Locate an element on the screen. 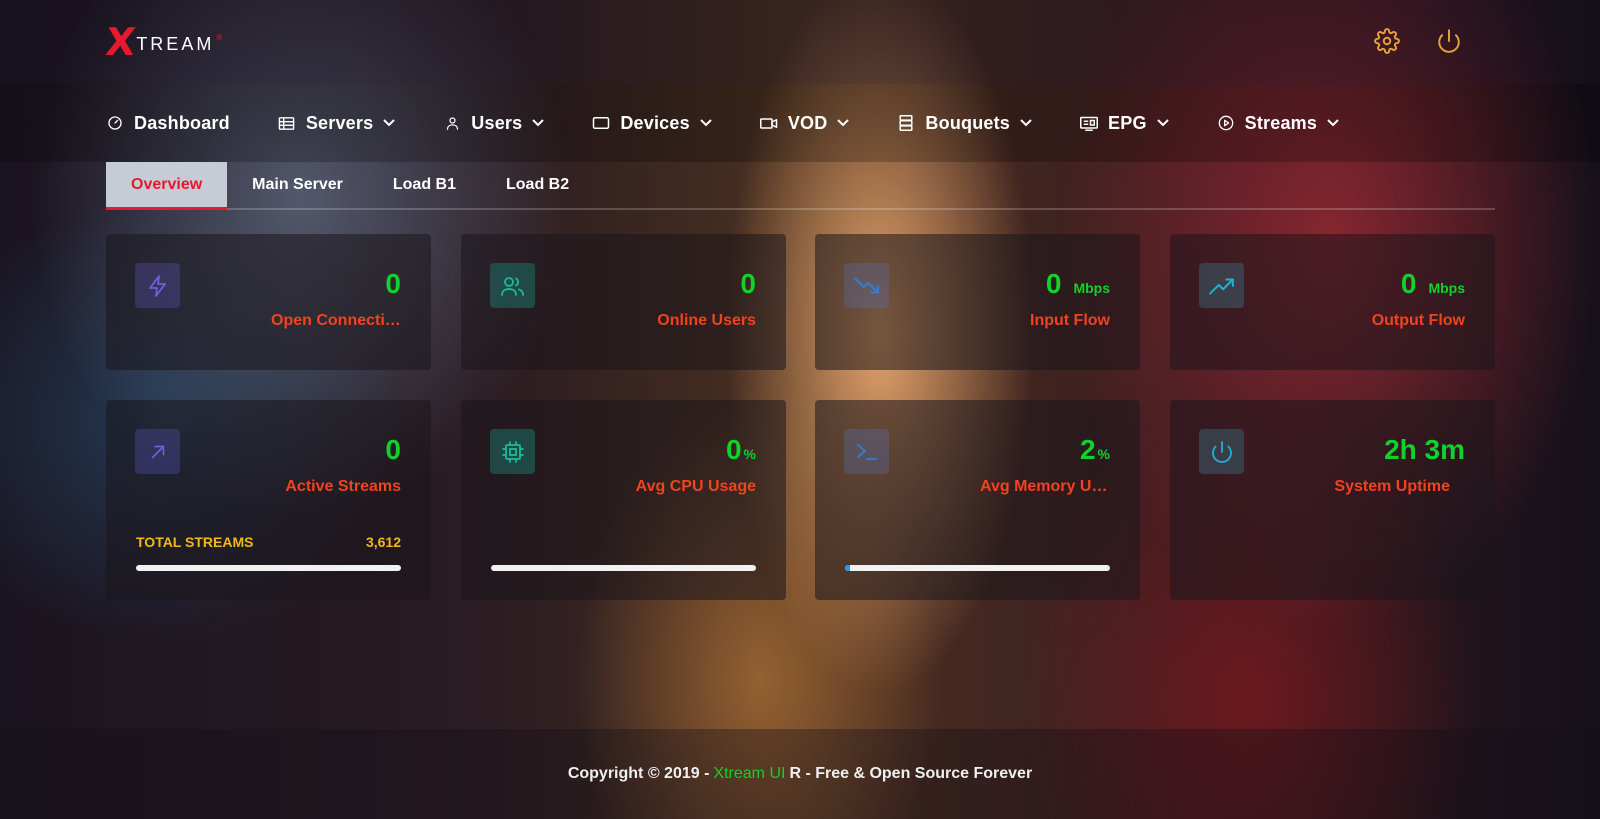 Image resolution: width=1600 pixels, height=819 pixels. play-circle-icon is located at coordinates (1226, 123).